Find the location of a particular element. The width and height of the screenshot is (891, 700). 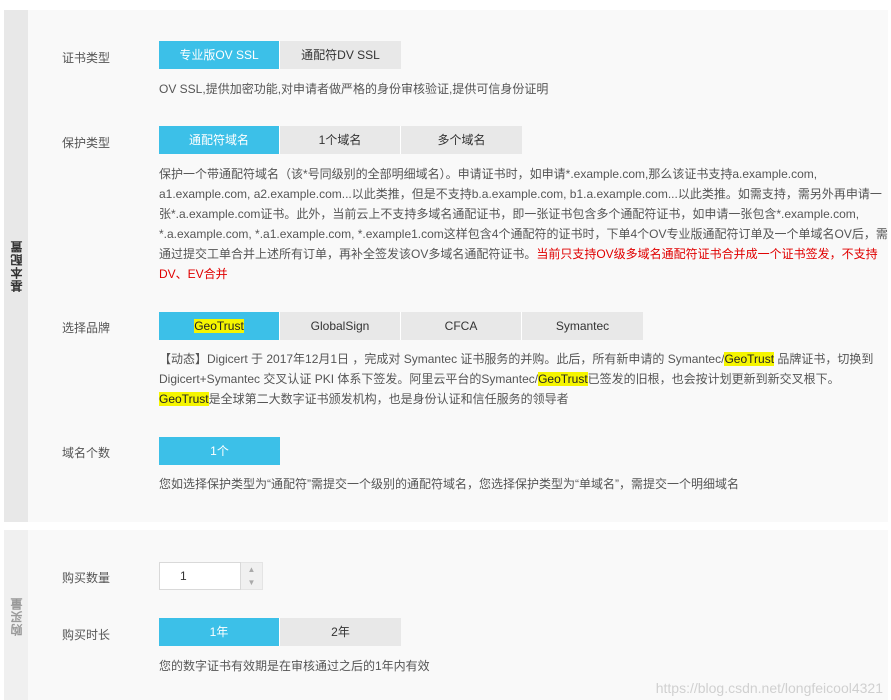

purchase-side-label: 购买量 is located at coordinates (16, 615).